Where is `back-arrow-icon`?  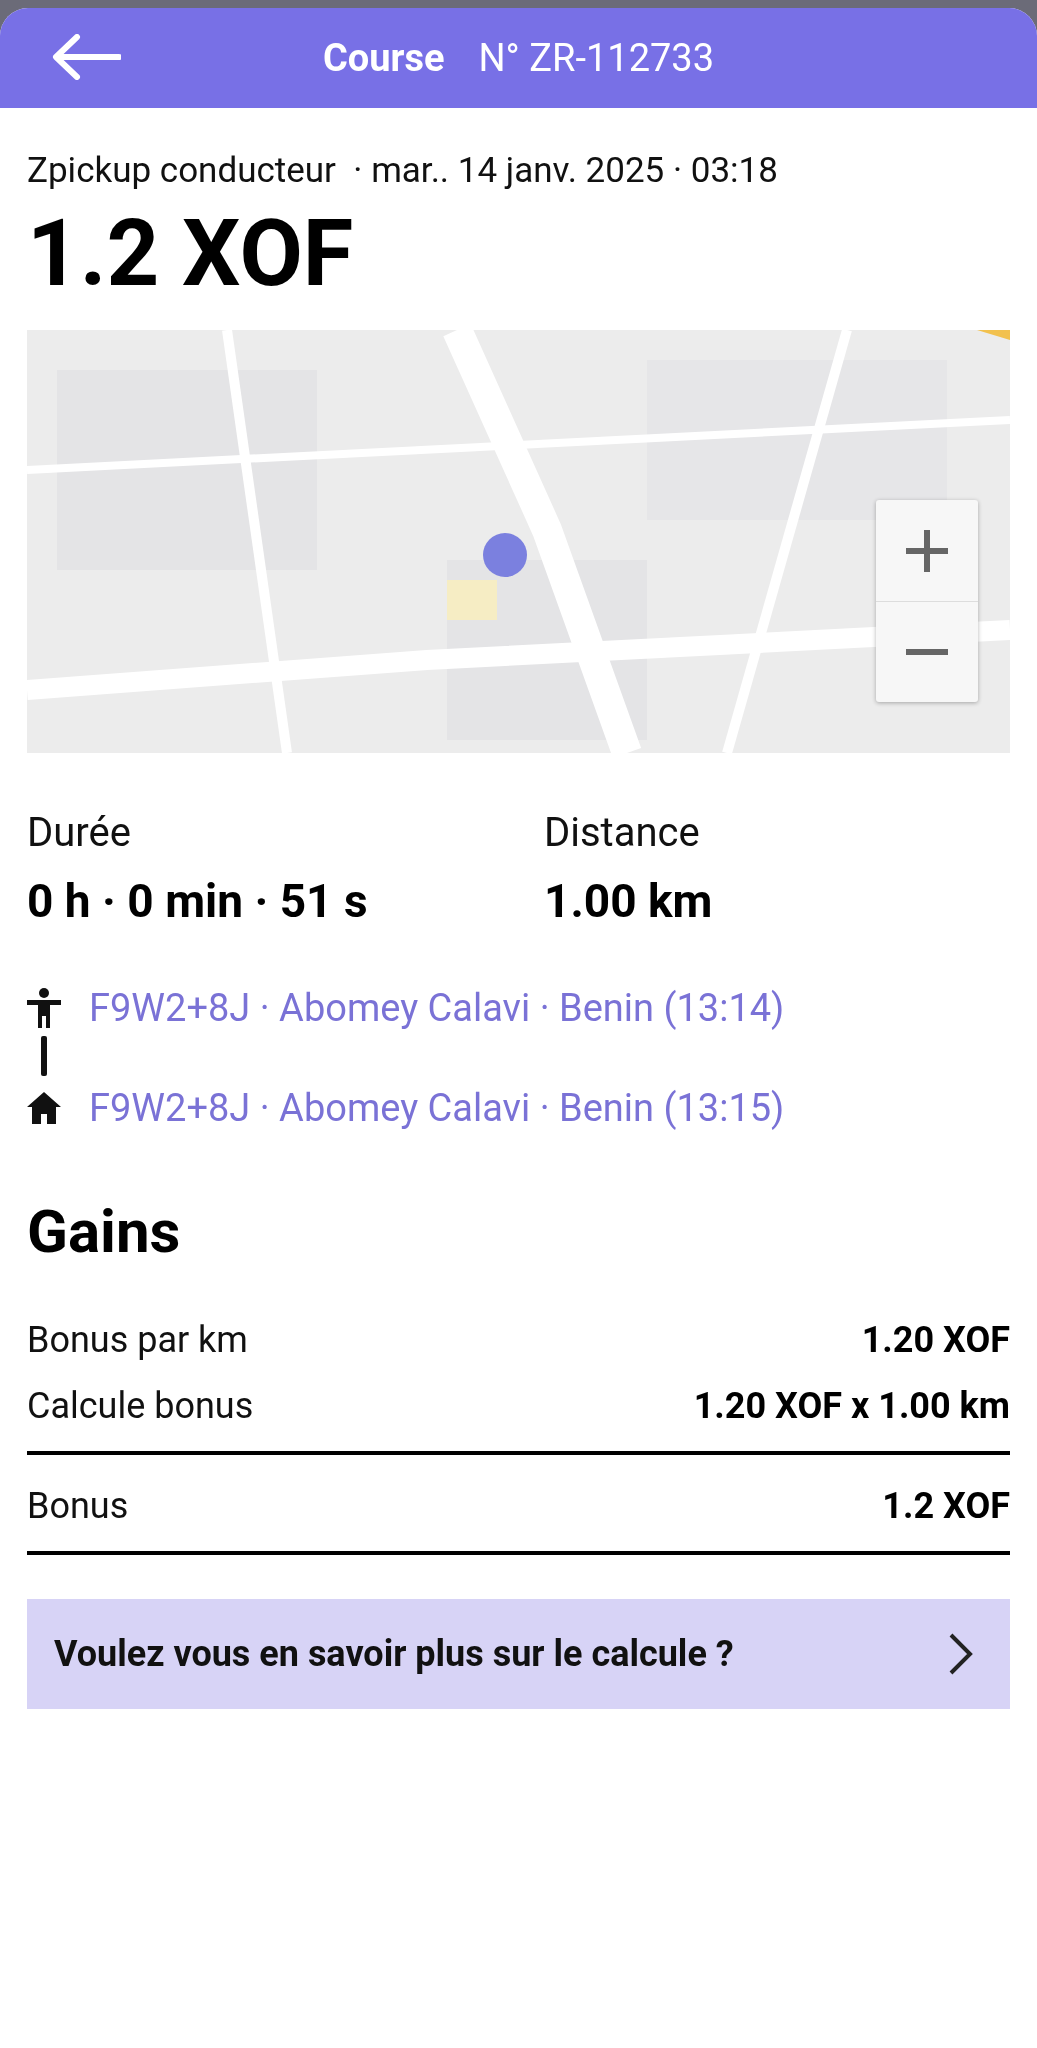
back-arrow-icon is located at coordinates (86, 57).